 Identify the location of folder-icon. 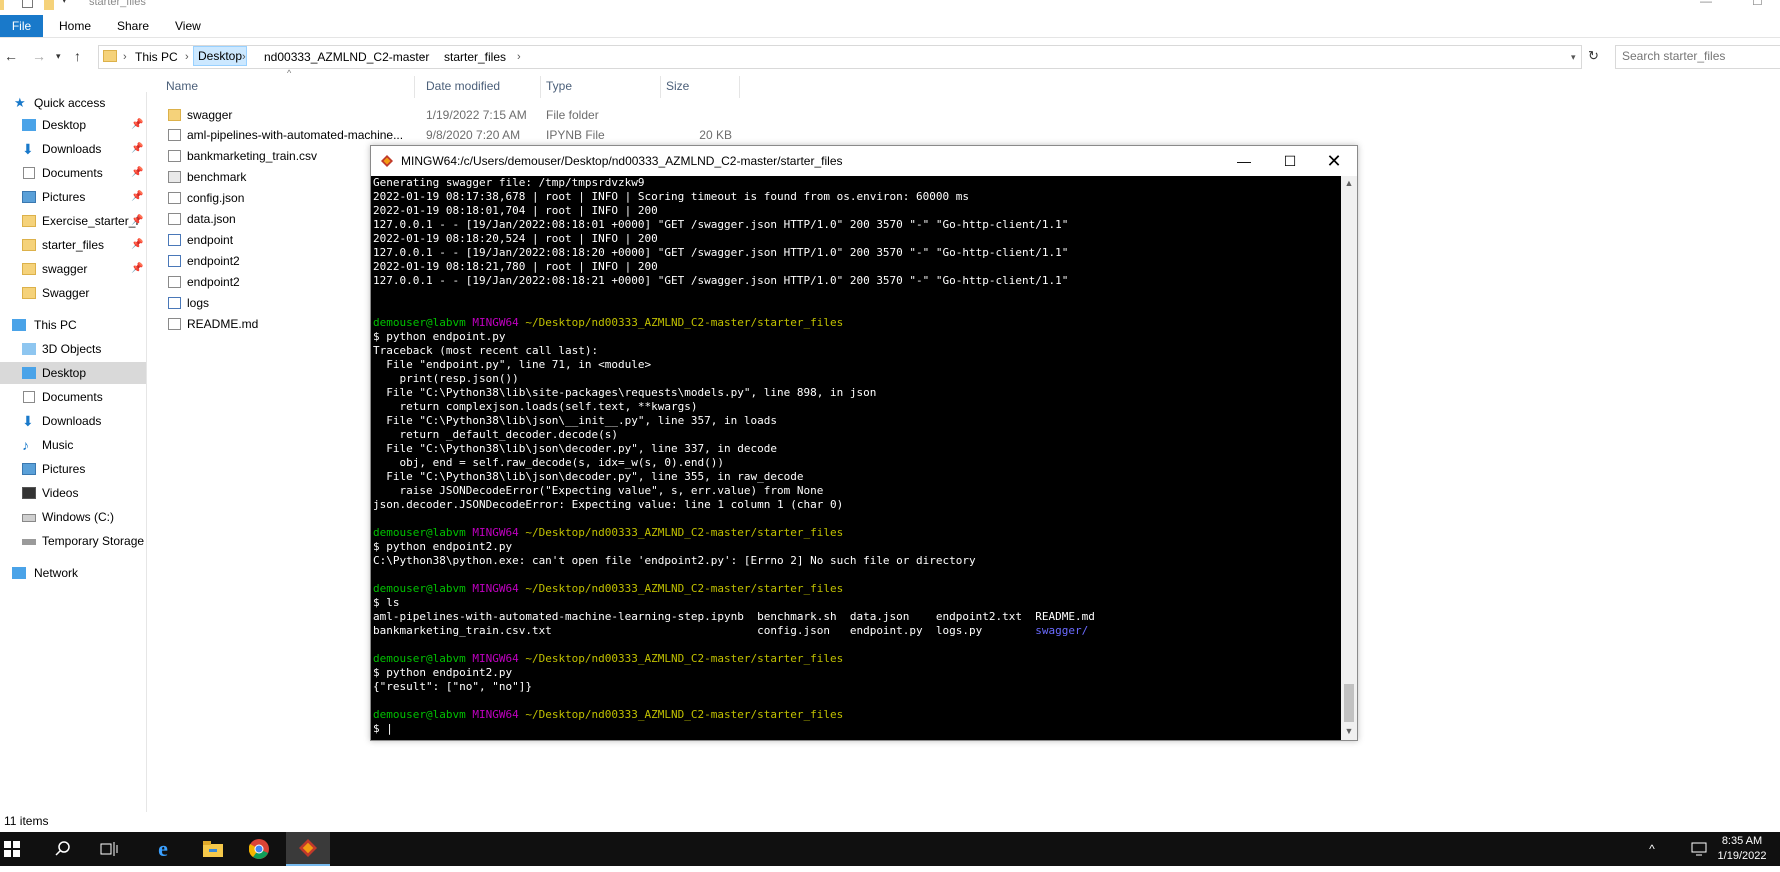
(174, 115).